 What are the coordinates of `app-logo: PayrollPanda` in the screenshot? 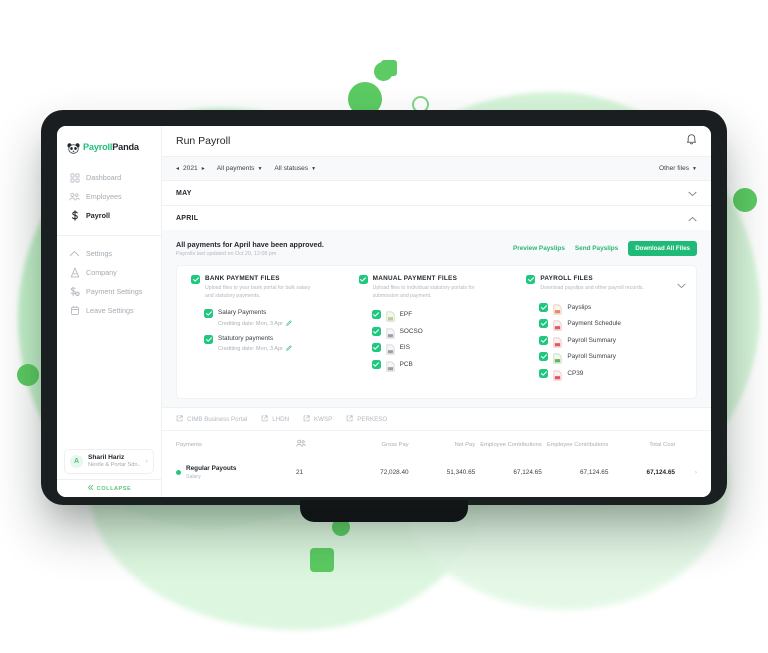 It's located at (109, 141).